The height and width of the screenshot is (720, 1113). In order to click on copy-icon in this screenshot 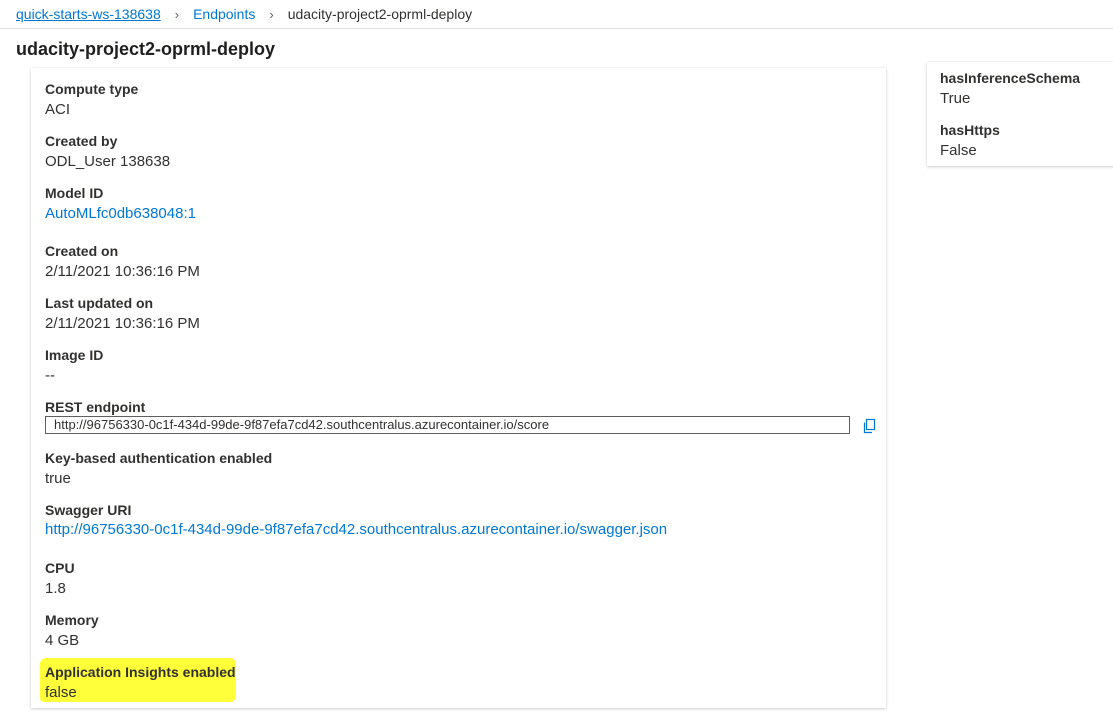, I will do `click(870, 426)`.